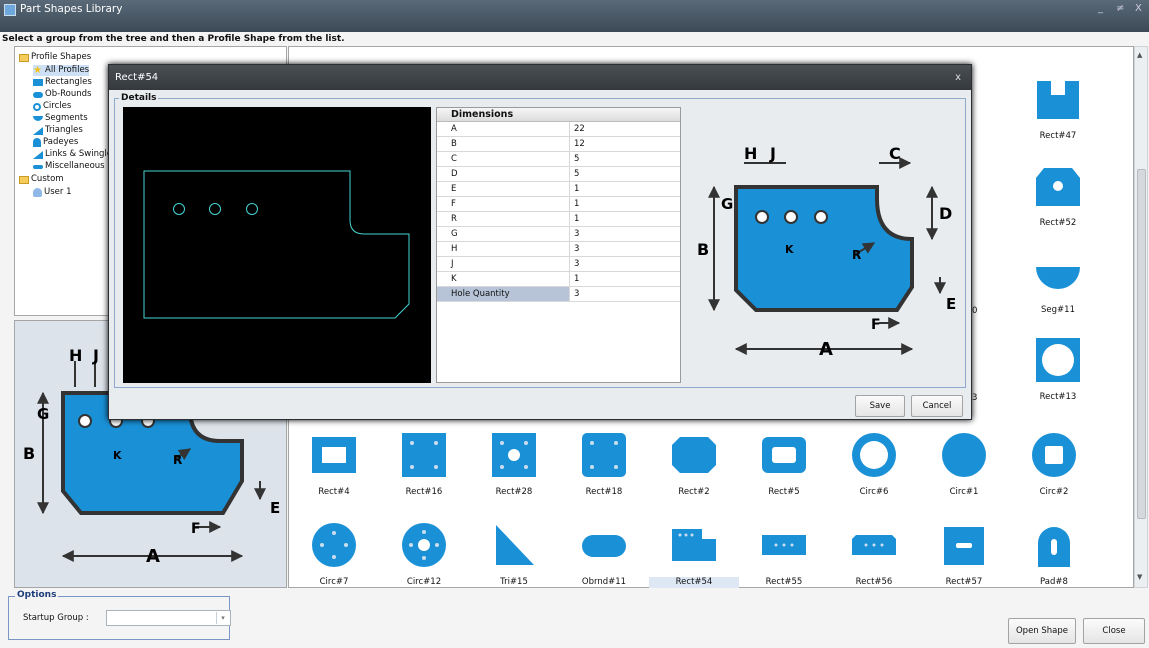 The height and width of the screenshot is (648, 1149). I want to click on dimension-row: K1, so click(558, 279).